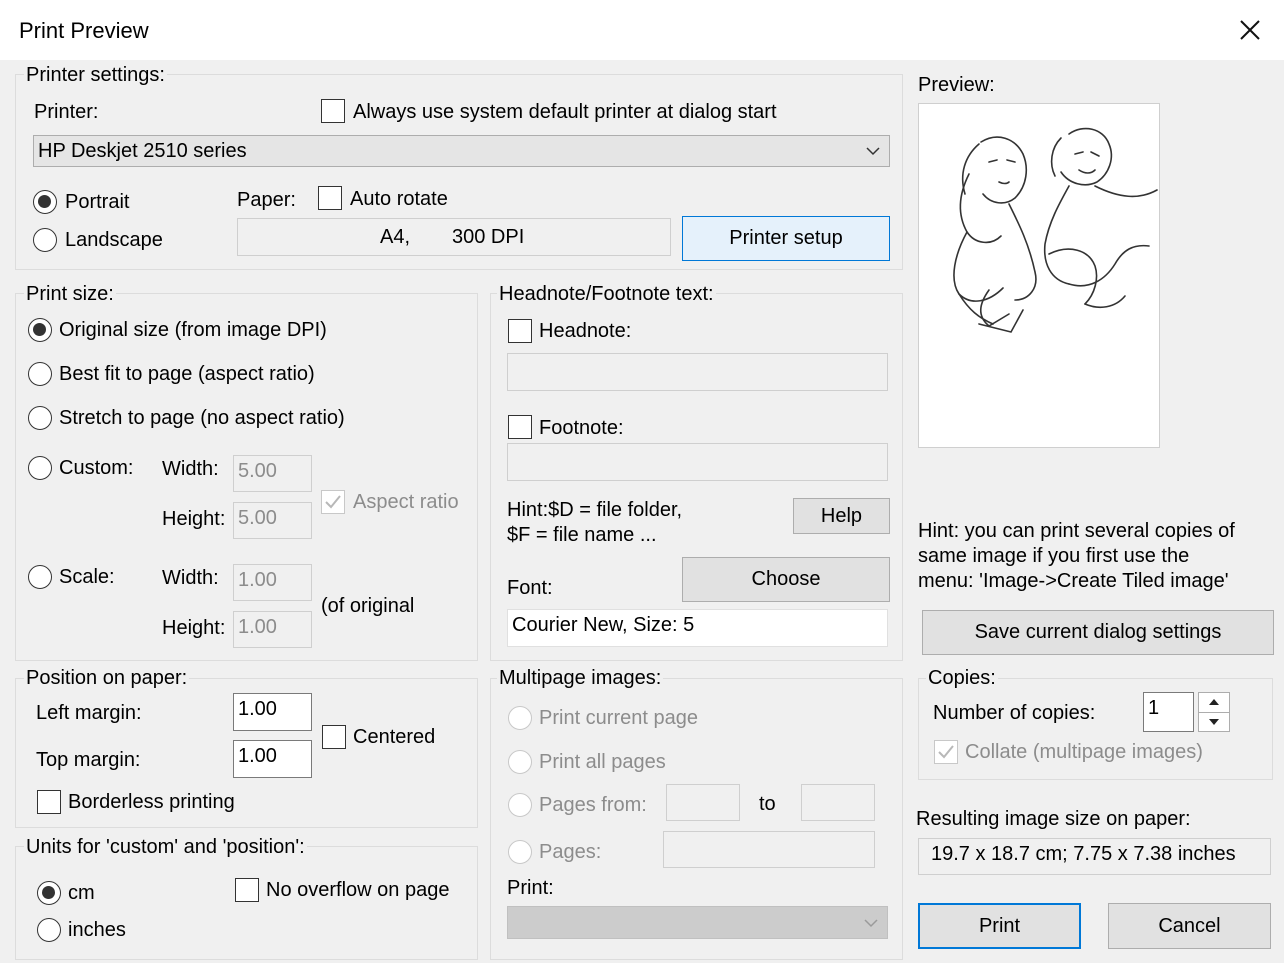  What do you see at coordinates (66, 112) in the screenshot?
I see `printer-label: Printer:` at bounding box center [66, 112].